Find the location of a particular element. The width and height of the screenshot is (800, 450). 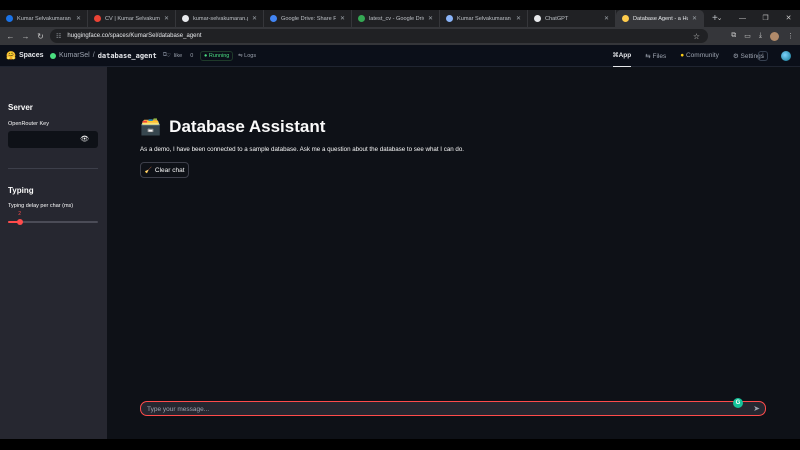

browser-tab: CV | Kumar Selvakumaran ✕ is located at coordinates (132, 18).